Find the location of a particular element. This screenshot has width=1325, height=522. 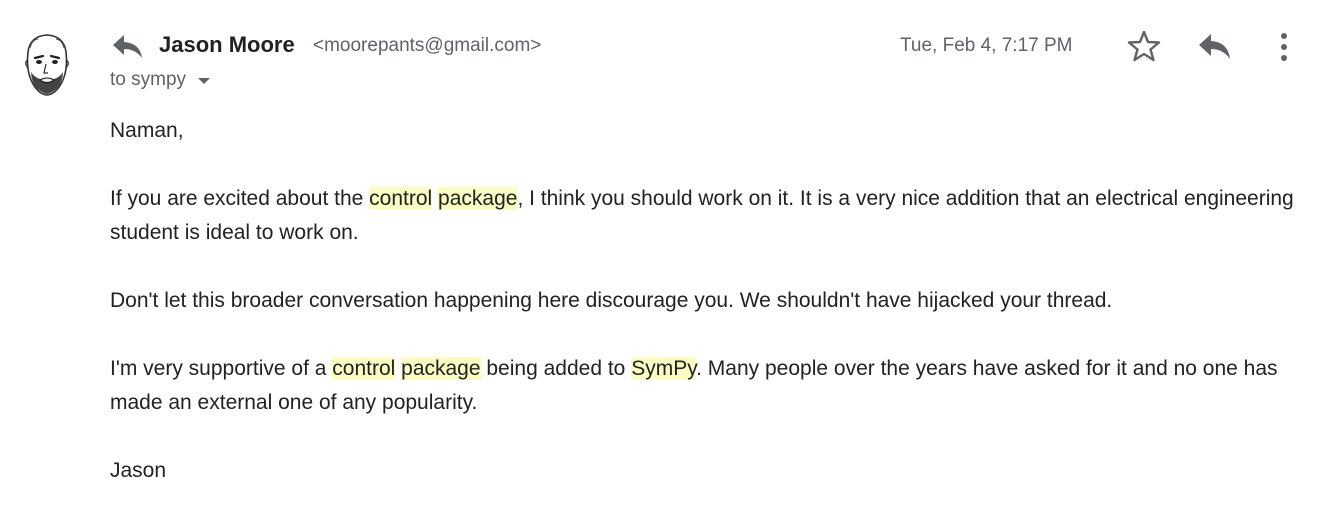

avatar is located at coordinates (47, 65).